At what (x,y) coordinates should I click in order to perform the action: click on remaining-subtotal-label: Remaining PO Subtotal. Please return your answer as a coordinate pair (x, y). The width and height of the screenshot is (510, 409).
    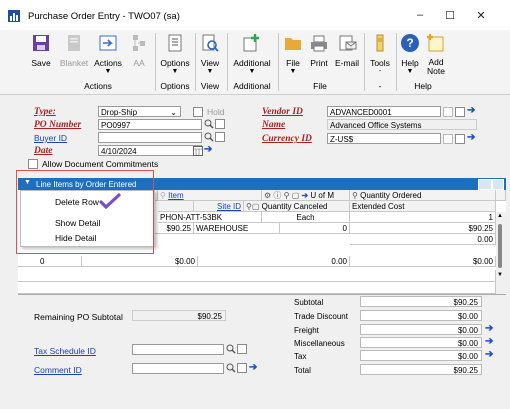
    Looking at the image, I should click on (78, 317).